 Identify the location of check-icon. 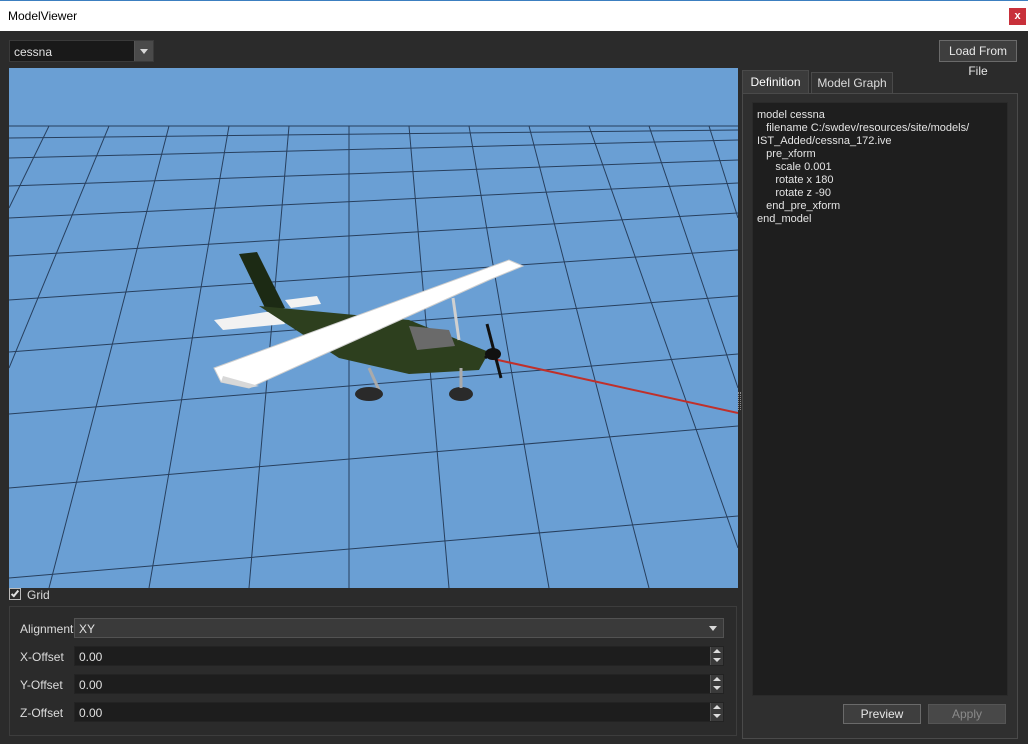
(15, 593).